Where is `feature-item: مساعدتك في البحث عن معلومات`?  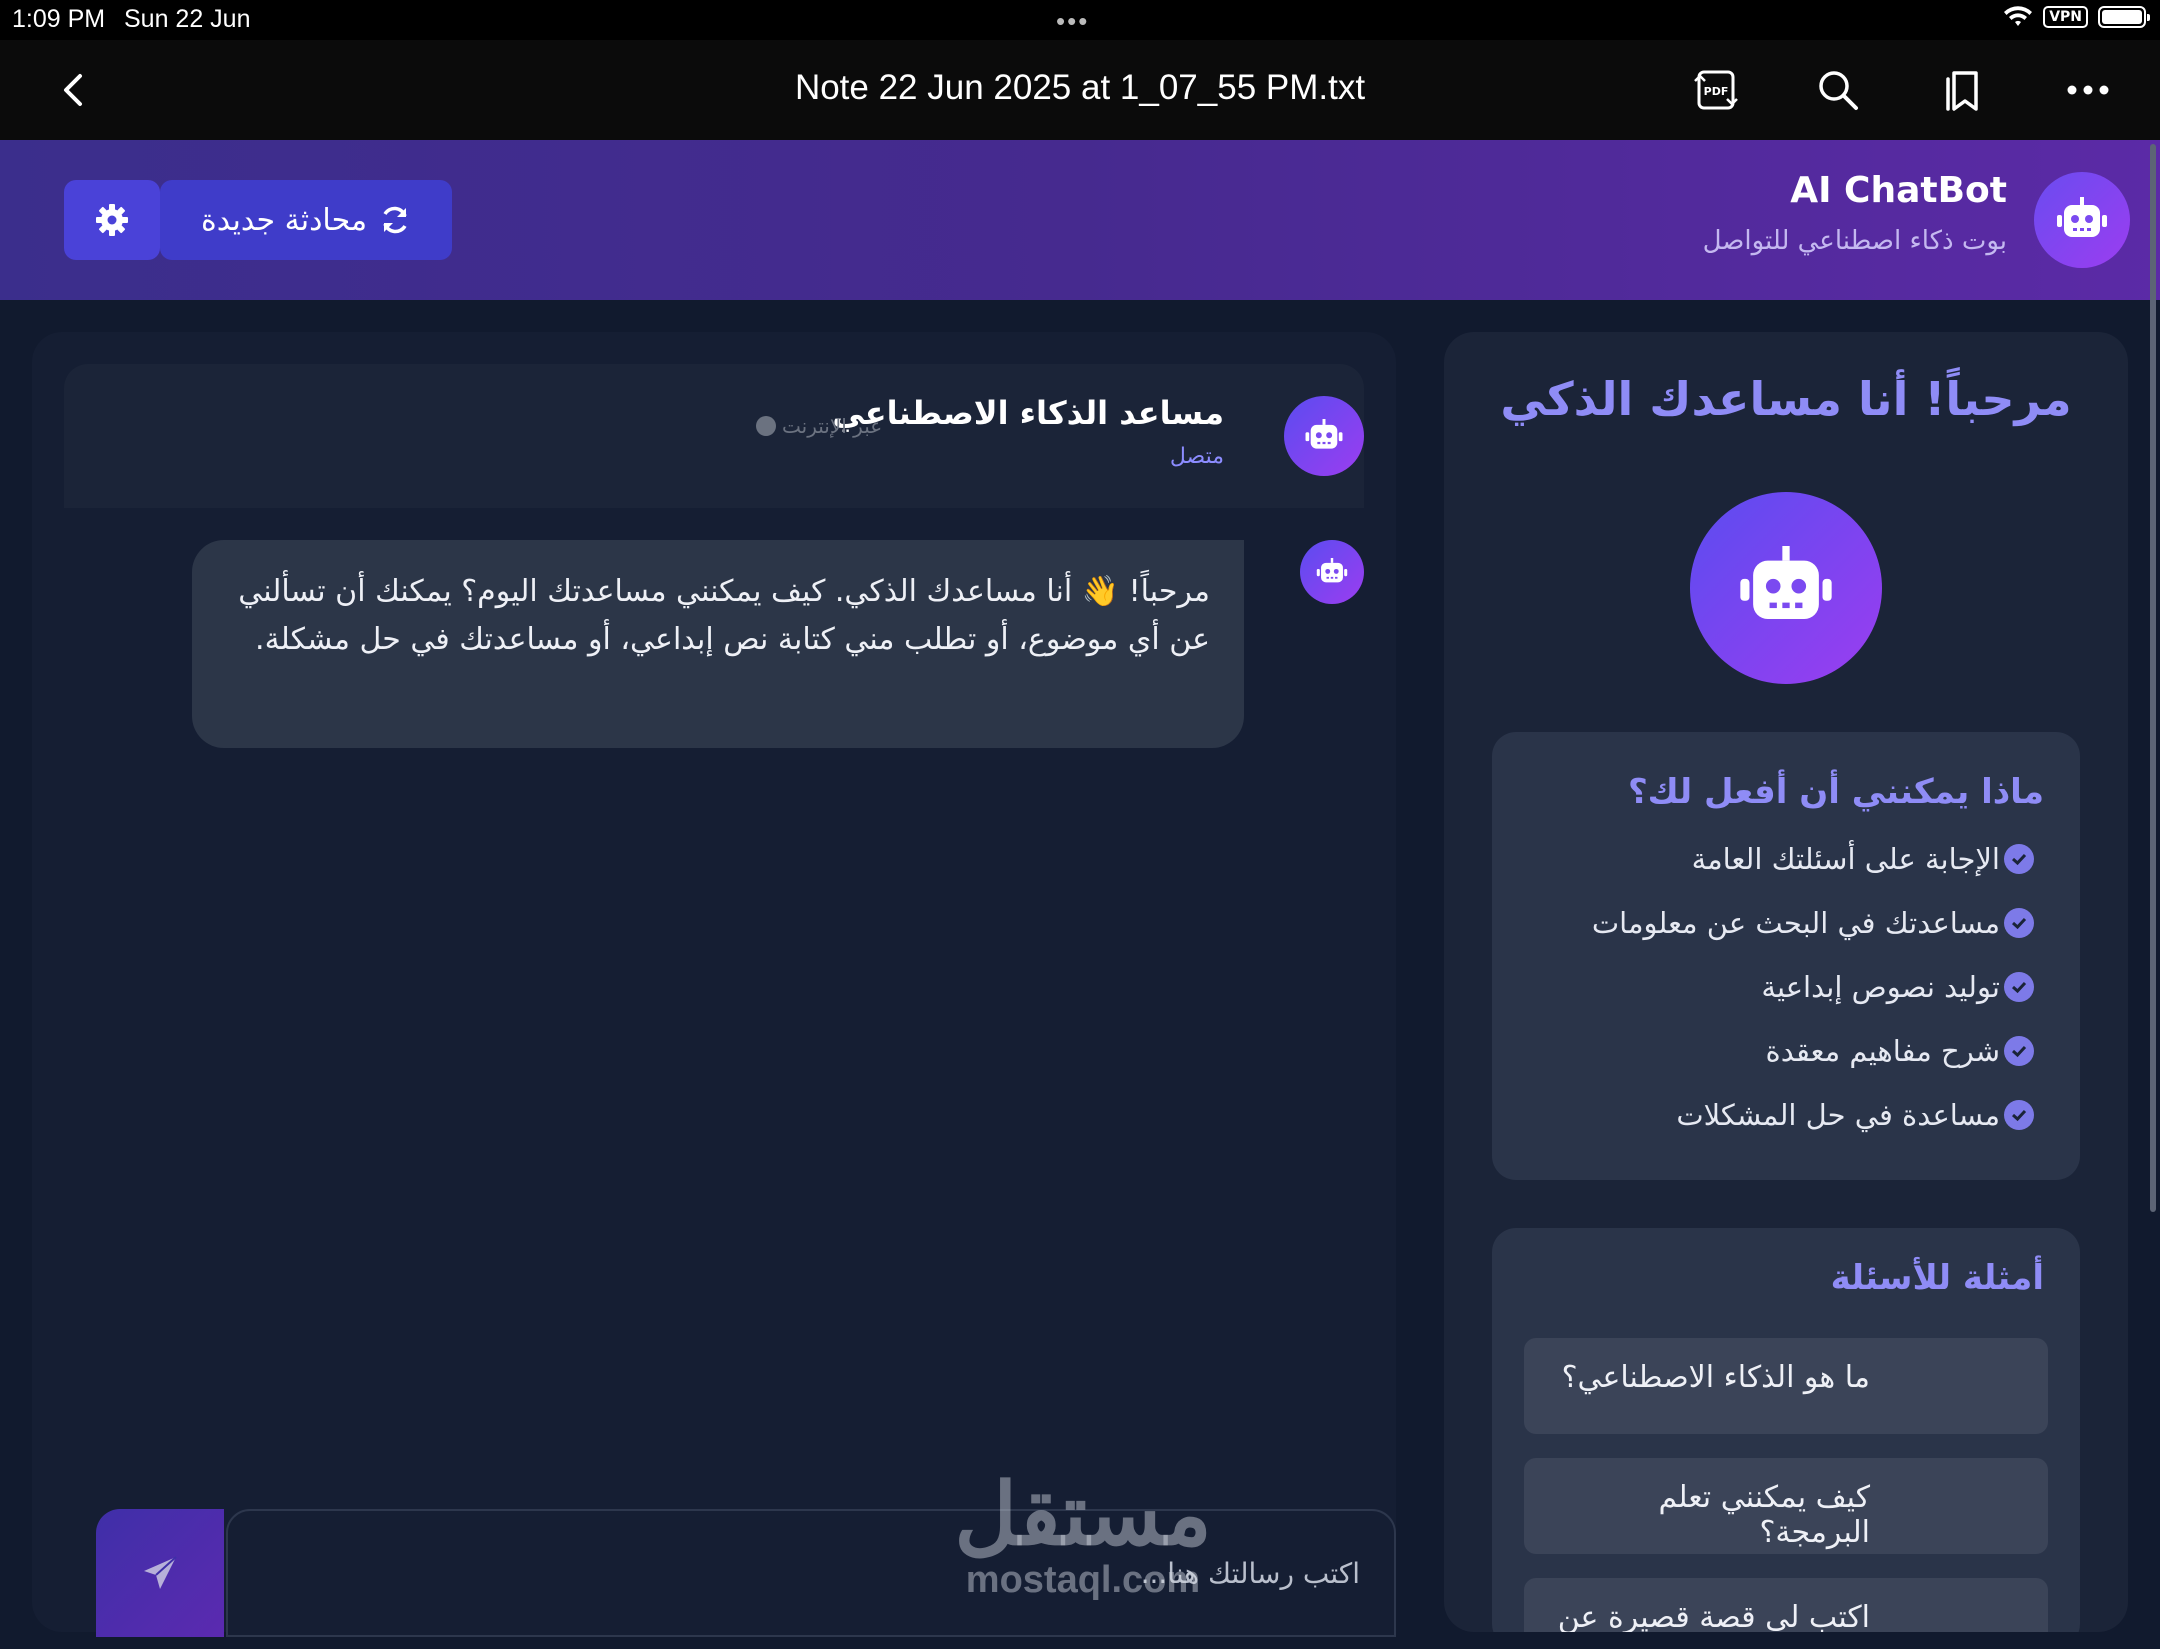
feature-item: مساعدتك في البحث عن معلومات is located at coordinates (1813, 923).